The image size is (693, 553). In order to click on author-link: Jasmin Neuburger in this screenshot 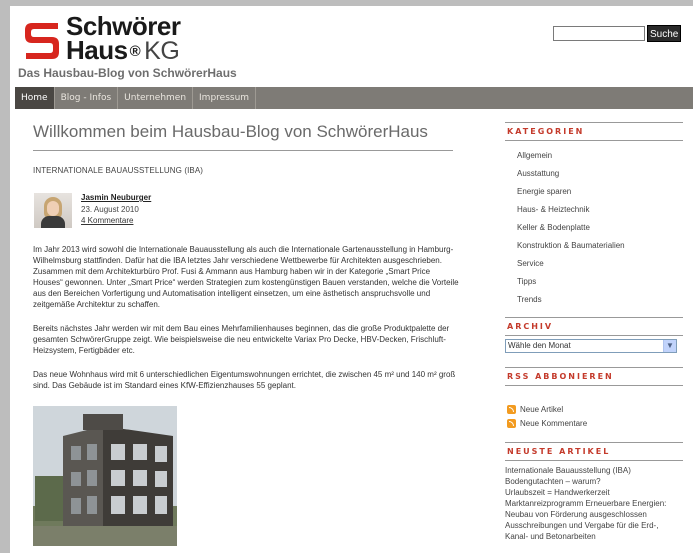, I will do `click(116, 197)`.